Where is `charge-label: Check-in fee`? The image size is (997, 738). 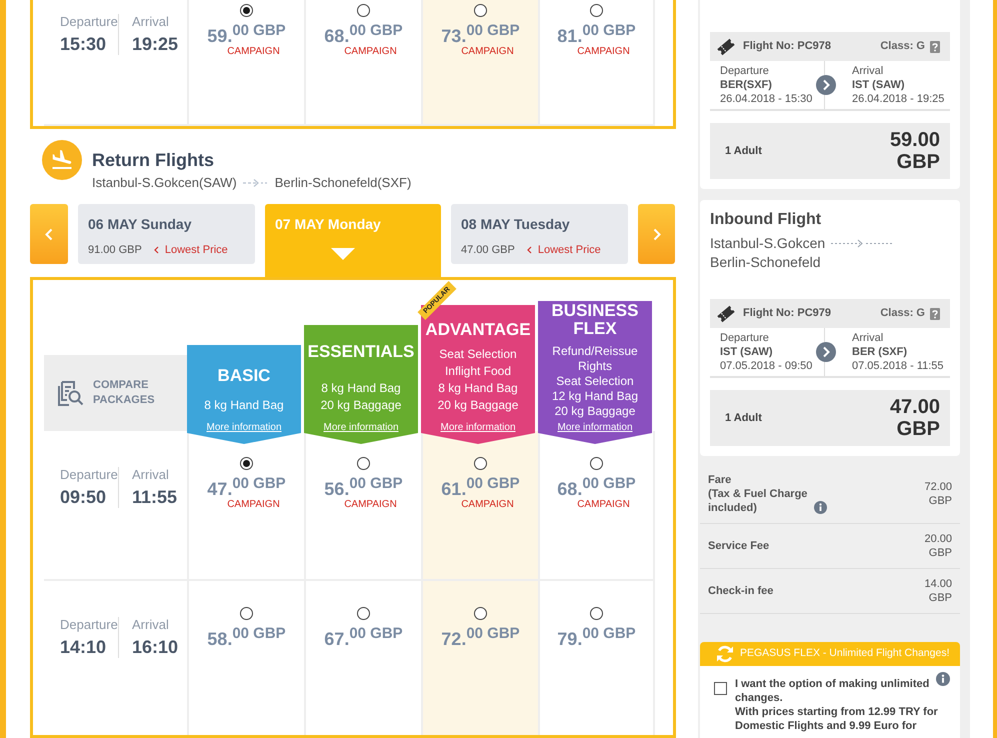 charge-label: Check-in fee is located at coordinates (741, 591).